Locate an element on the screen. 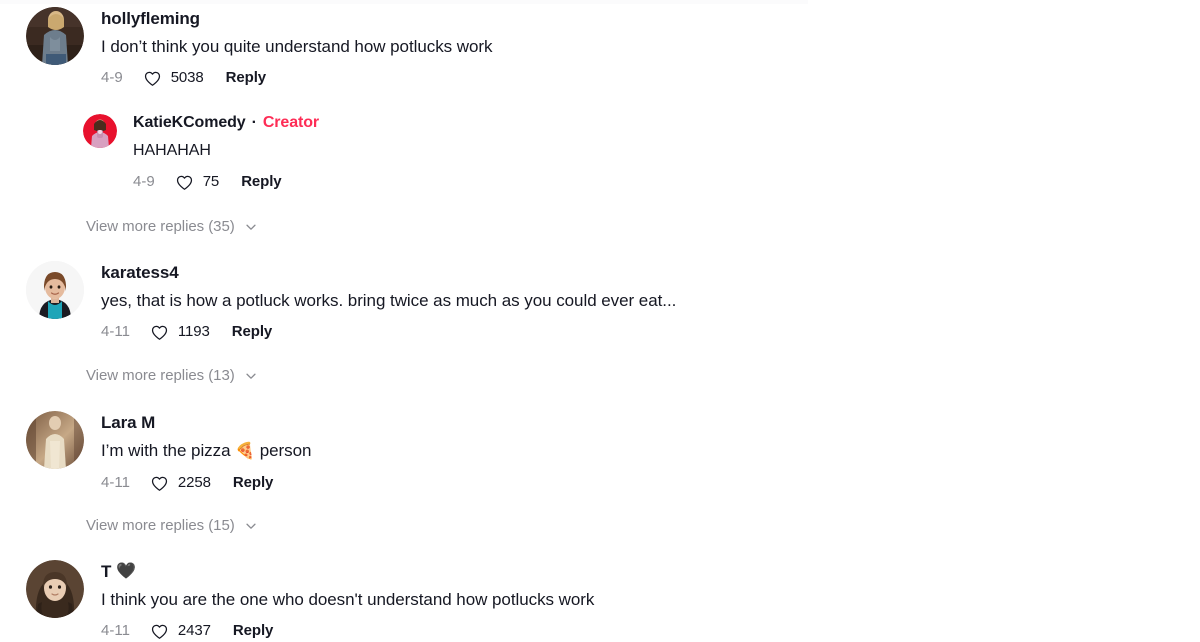  username-text: KatieKComedy is located at coordinates (189, 122).